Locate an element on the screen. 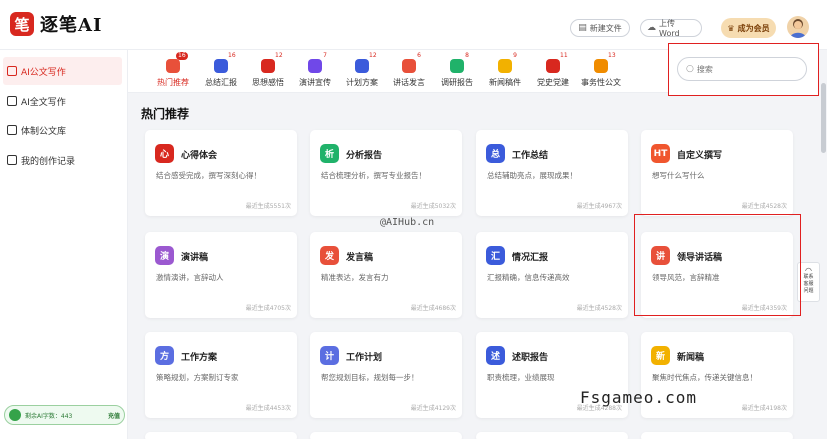  quota-bar: 剩余AI字数：443 充值 is located at coordinates (64, 415).